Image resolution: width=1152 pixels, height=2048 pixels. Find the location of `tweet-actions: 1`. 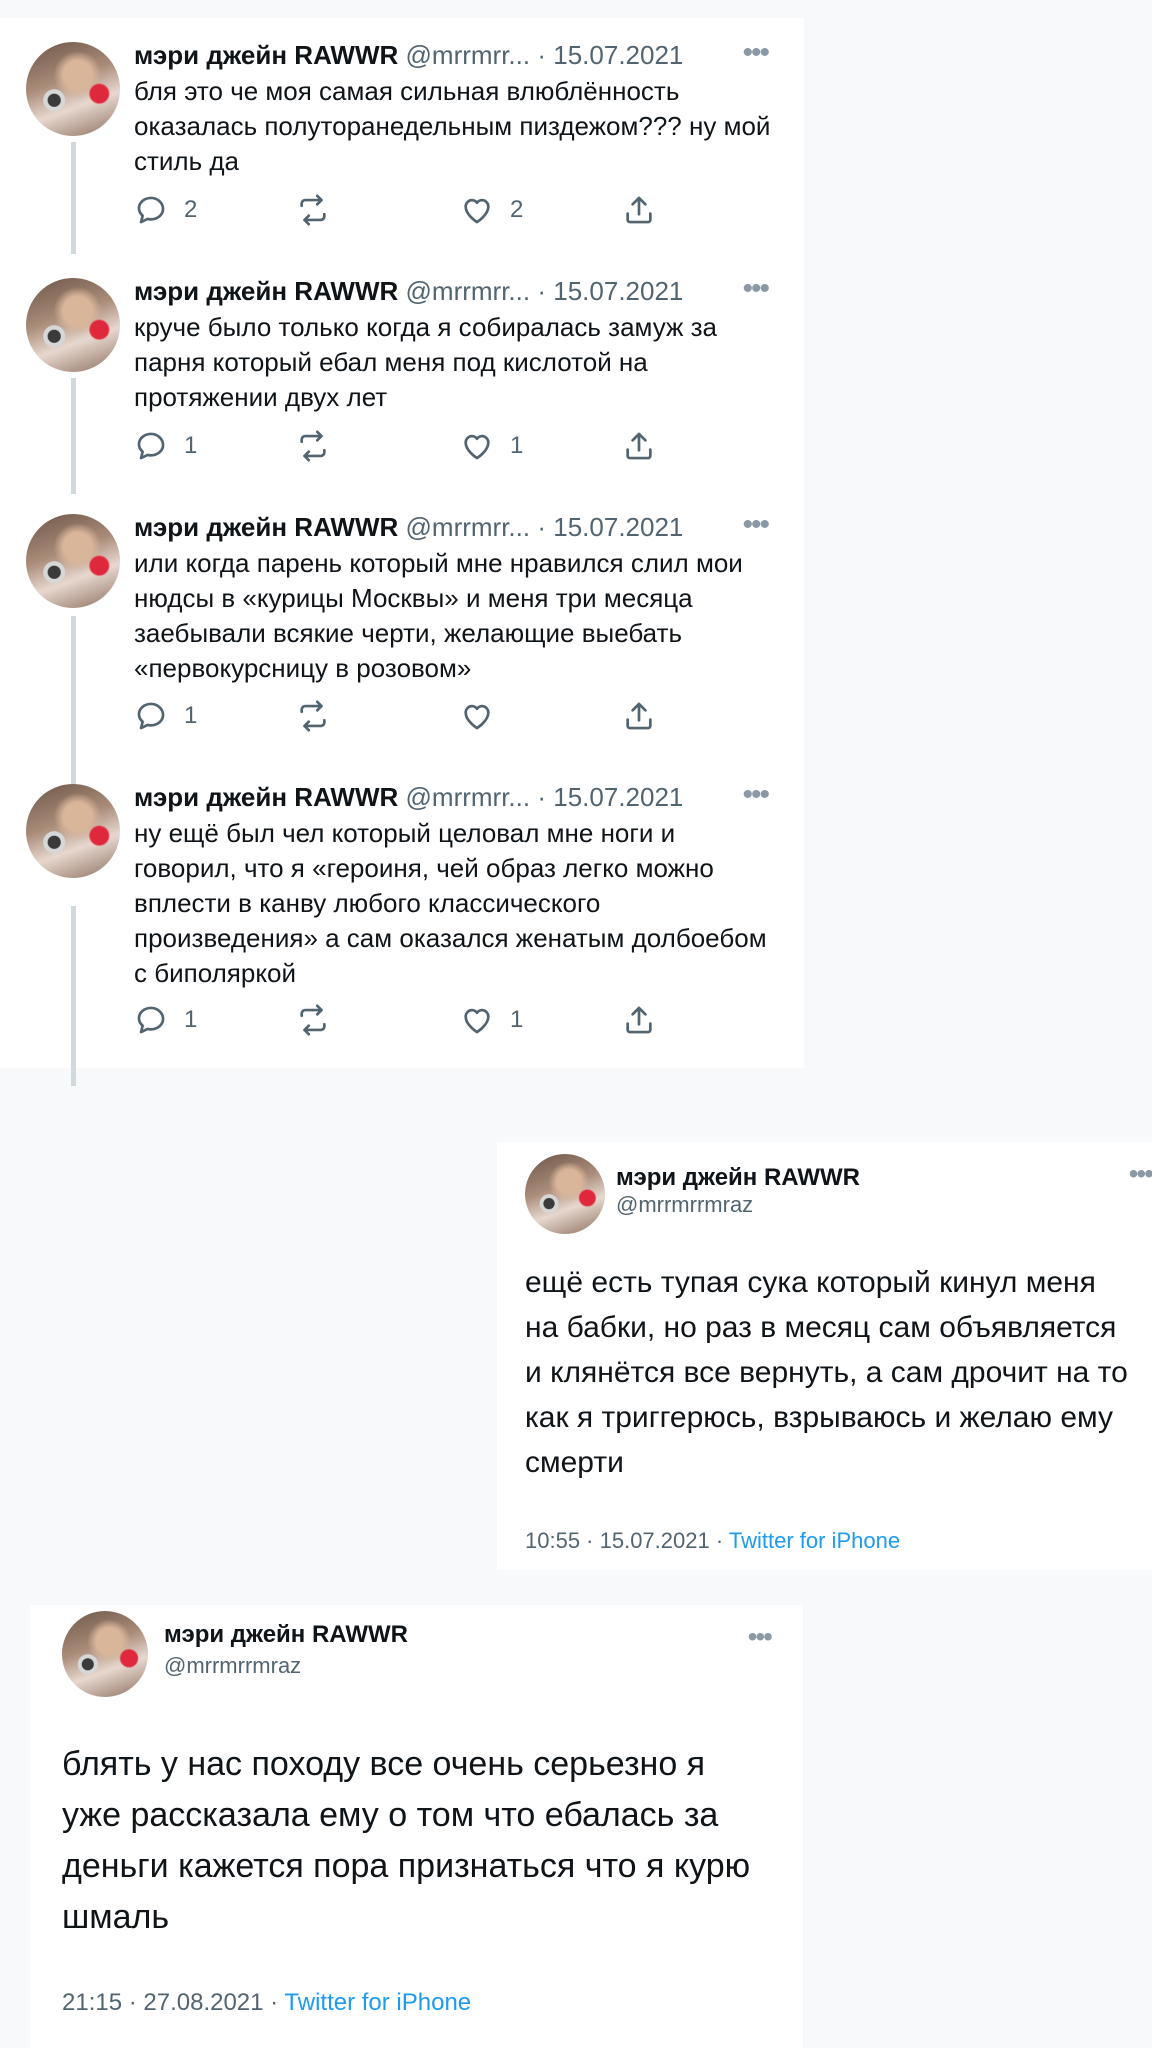

tweet-actions: 1 is located at coordinates (404, 716).